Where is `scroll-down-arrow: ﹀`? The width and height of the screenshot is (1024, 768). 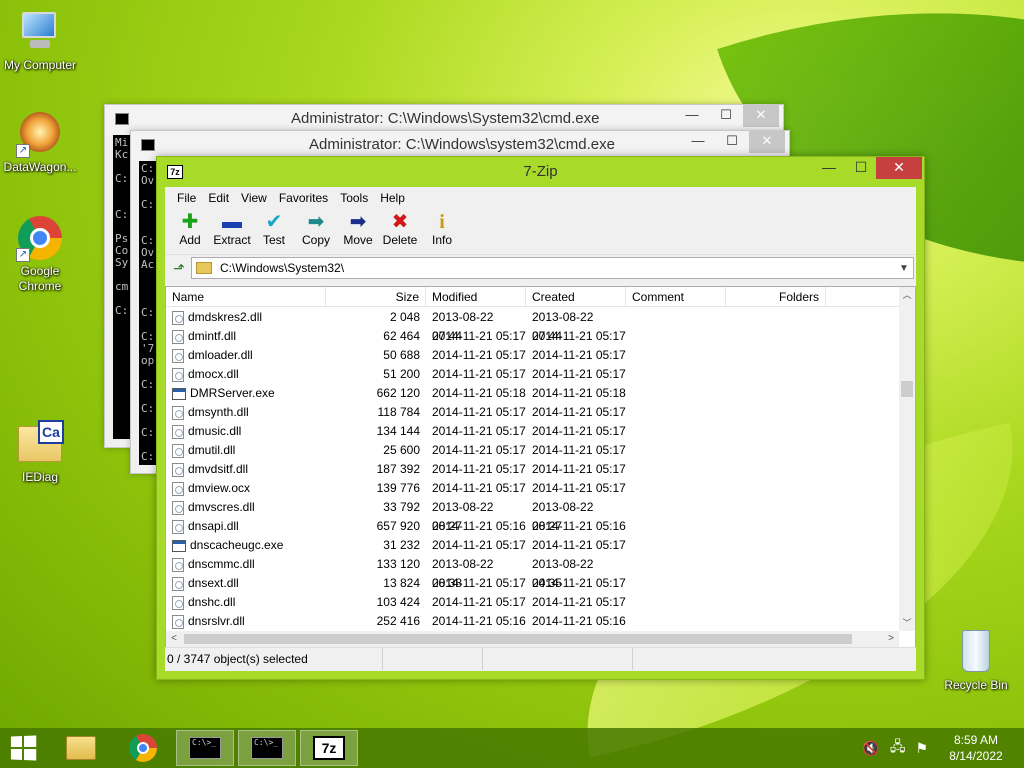 scroll-down-arrow: ﹀ is located at coordinates (907, 623).